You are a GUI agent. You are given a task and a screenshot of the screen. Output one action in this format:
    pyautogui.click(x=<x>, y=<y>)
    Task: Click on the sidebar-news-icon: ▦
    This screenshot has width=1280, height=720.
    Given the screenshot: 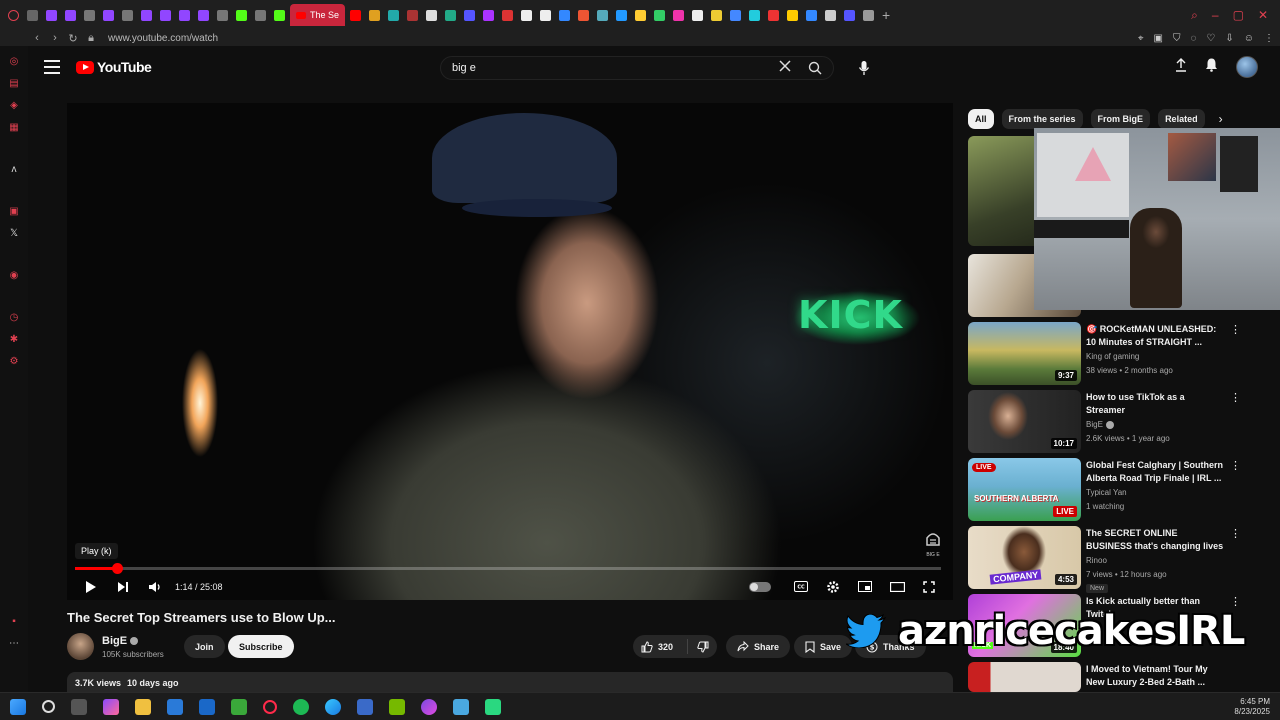 What is the action you would take?
    pyautogui.click(x=14, y=128)
    